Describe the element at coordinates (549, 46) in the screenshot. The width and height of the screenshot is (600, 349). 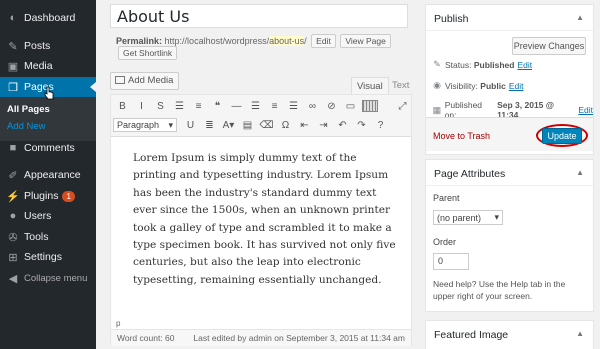
I see `preview-changes-button: Preview Changes` at that location.